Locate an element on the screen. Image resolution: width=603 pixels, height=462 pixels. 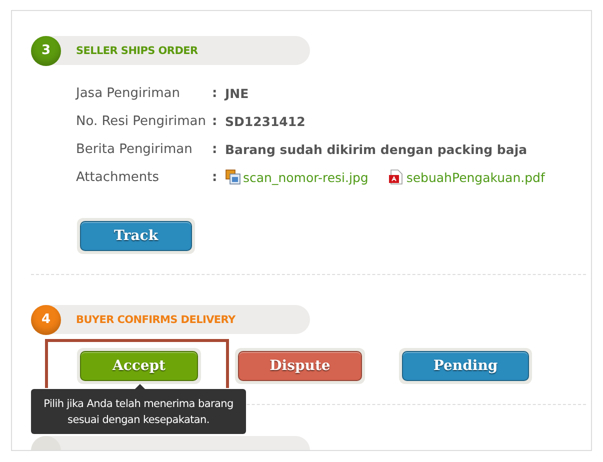
file-link: scan_nomor-resi.jpg is located at coordinates (305, 177).